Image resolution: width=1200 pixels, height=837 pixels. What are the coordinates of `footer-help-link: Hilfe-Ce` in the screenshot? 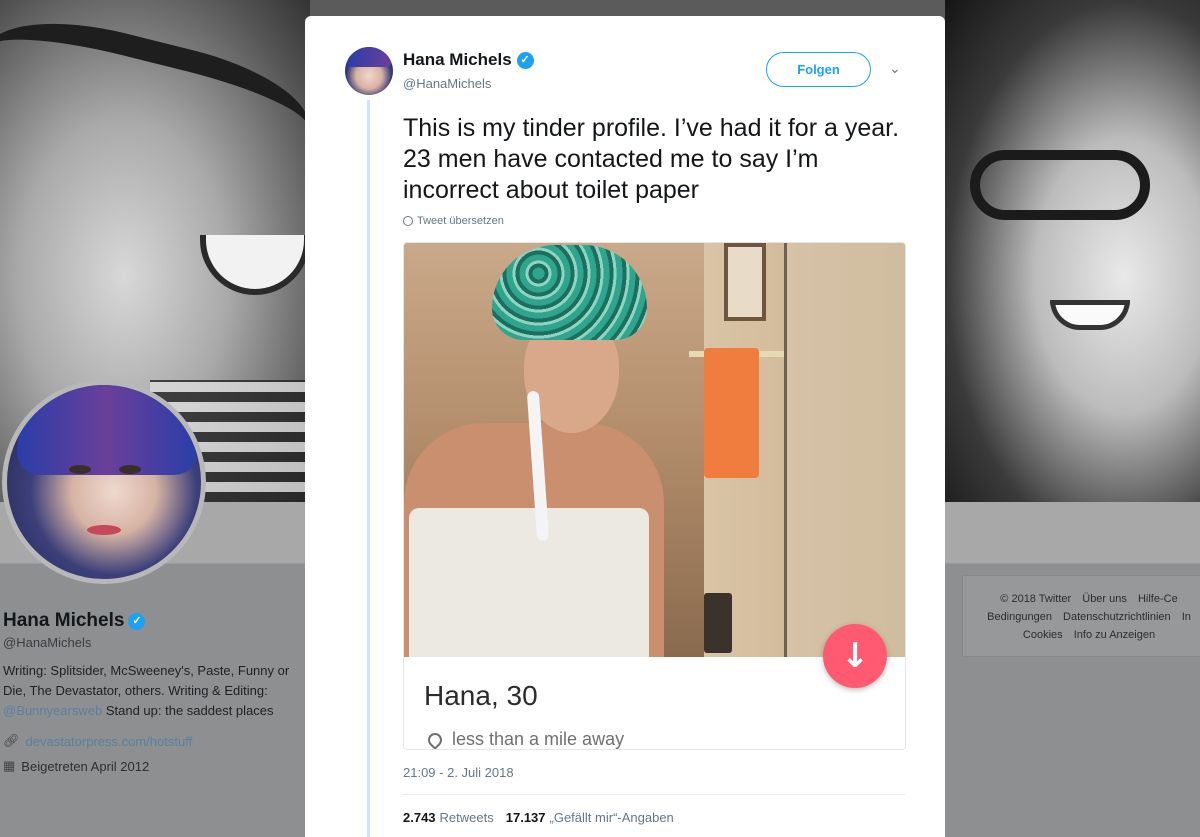 It's located at (1158, 599).